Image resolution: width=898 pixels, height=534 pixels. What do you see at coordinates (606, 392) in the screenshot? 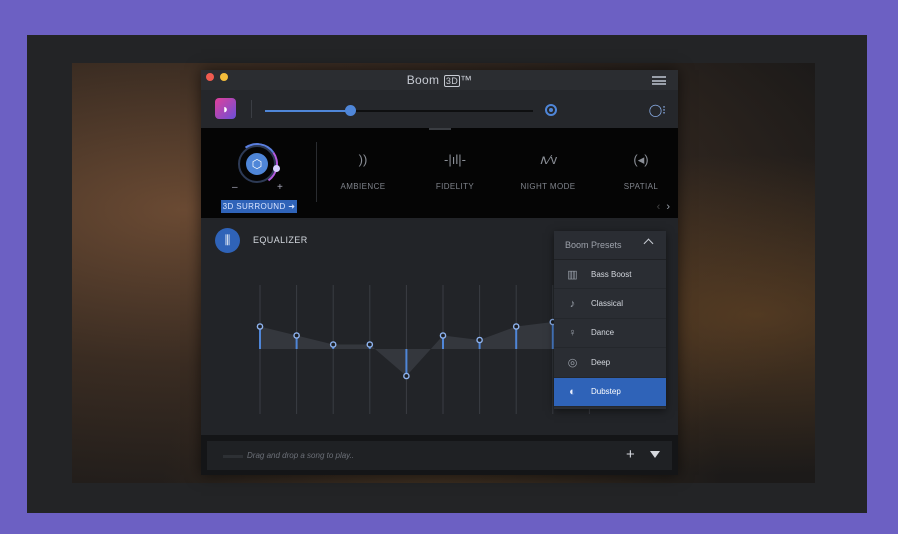
I see `preset-label: Dubstep` at bounding box center [606, 392].